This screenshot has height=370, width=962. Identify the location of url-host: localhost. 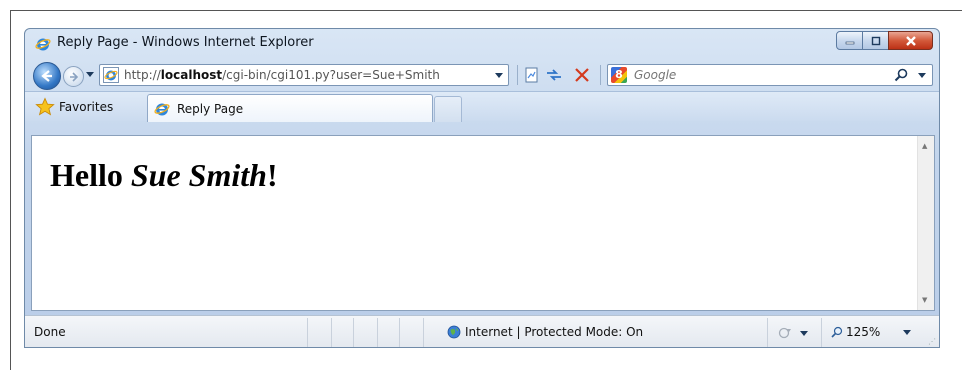
(191, 75).